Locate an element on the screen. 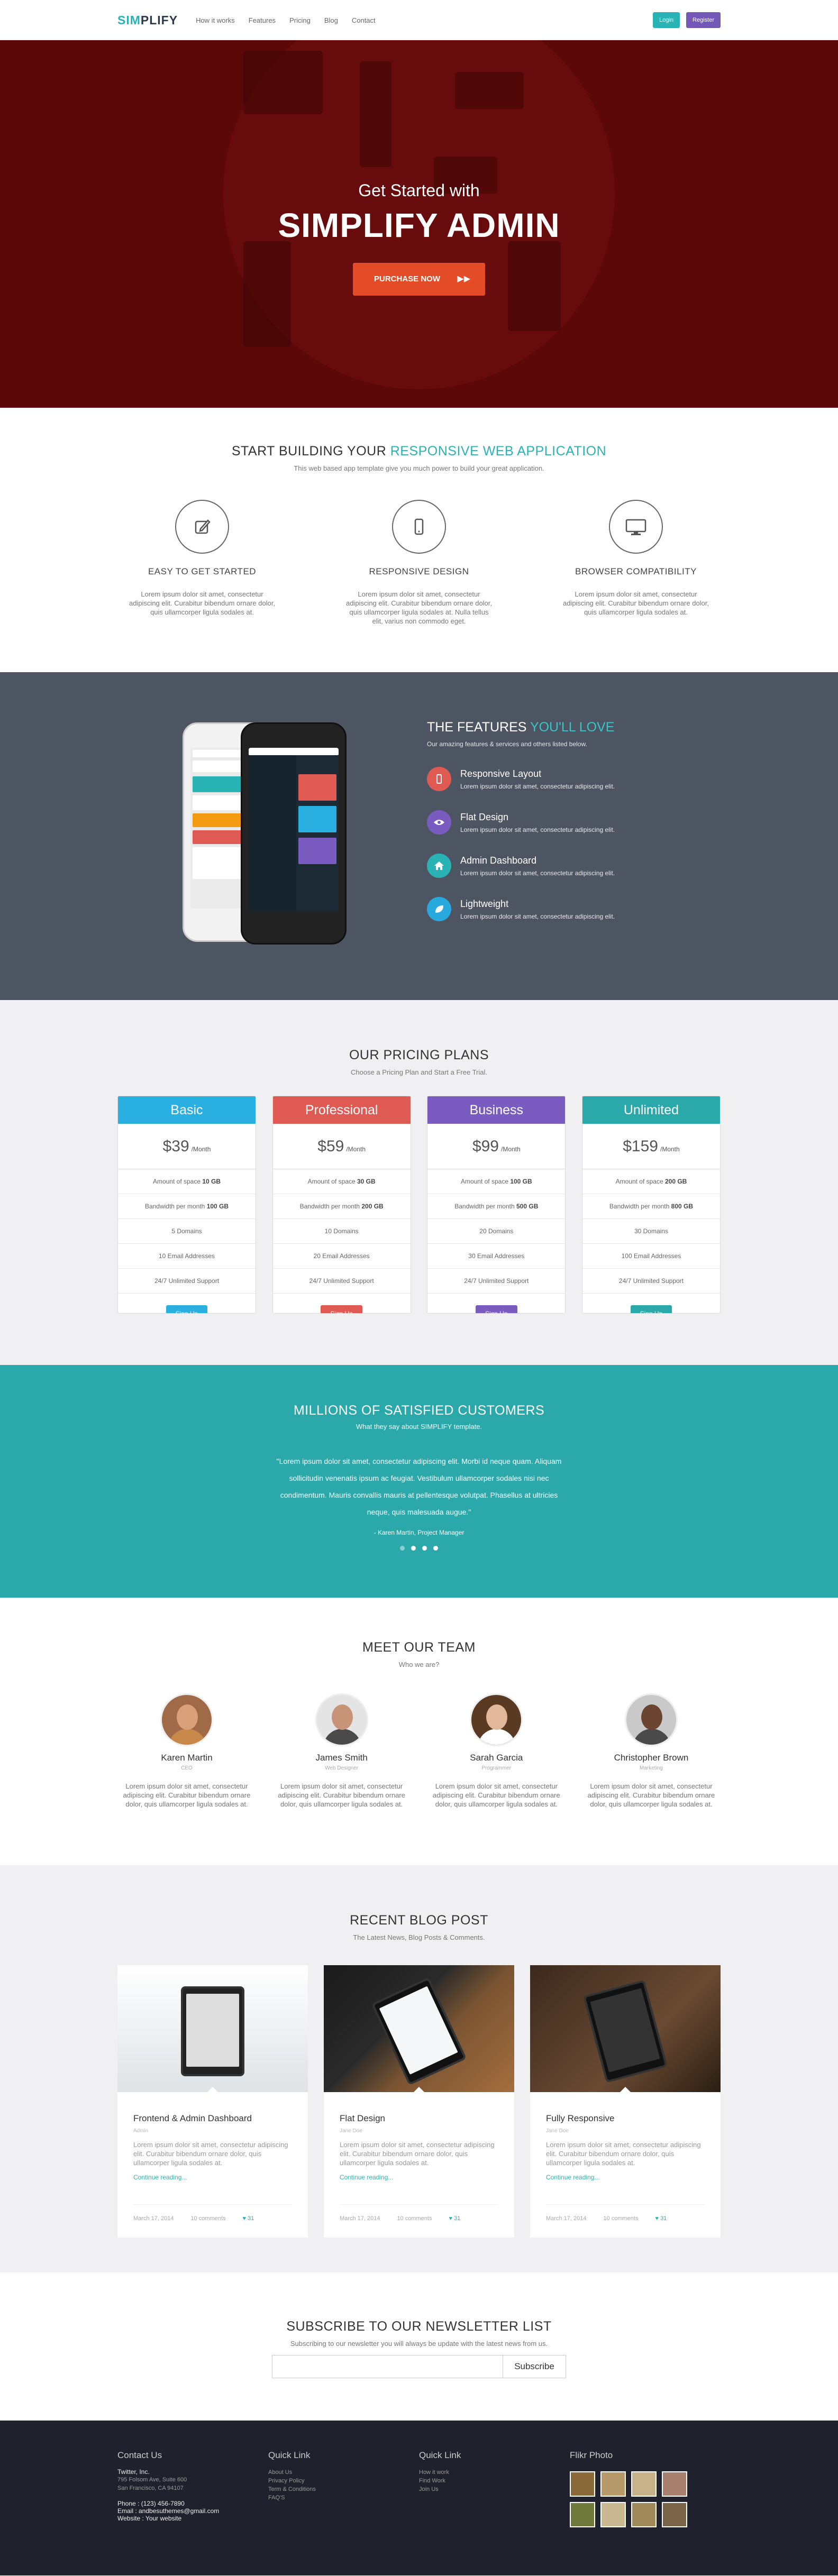  purchase-now-button: PURCHASE NOW ▶▶ is located at coordinates (419, 280).